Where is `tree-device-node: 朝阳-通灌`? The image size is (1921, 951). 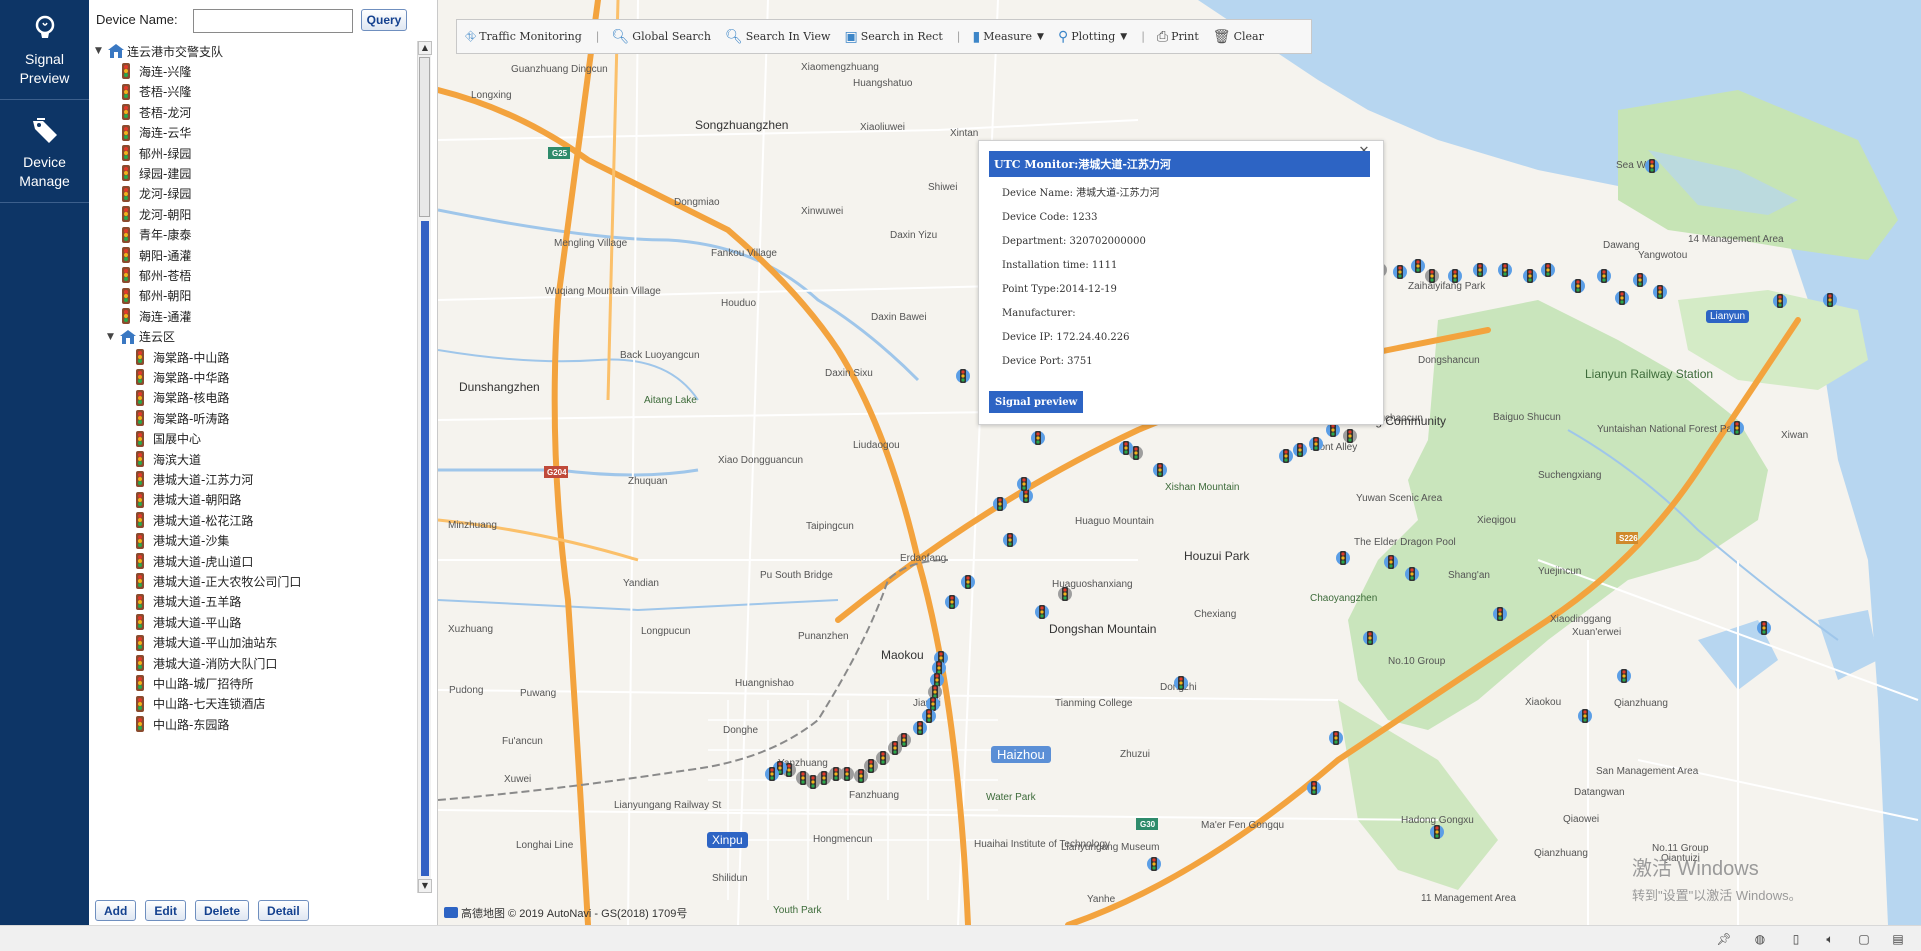
tree-device-node: 朝阳-通灌 is located at coordinates (156, 255).